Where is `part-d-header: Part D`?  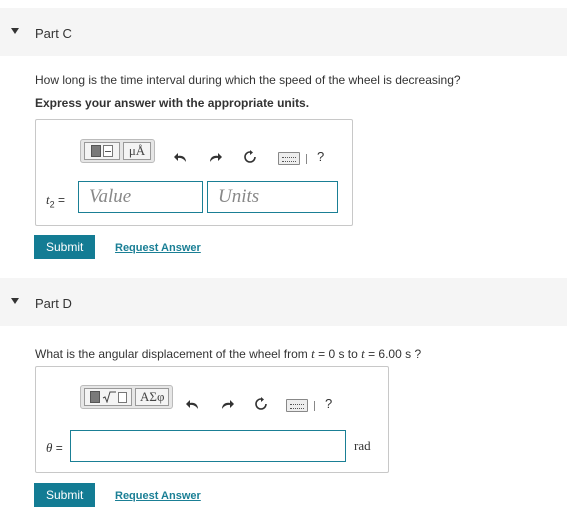 part-d-header: Part D is located at coordinates (283, 302).